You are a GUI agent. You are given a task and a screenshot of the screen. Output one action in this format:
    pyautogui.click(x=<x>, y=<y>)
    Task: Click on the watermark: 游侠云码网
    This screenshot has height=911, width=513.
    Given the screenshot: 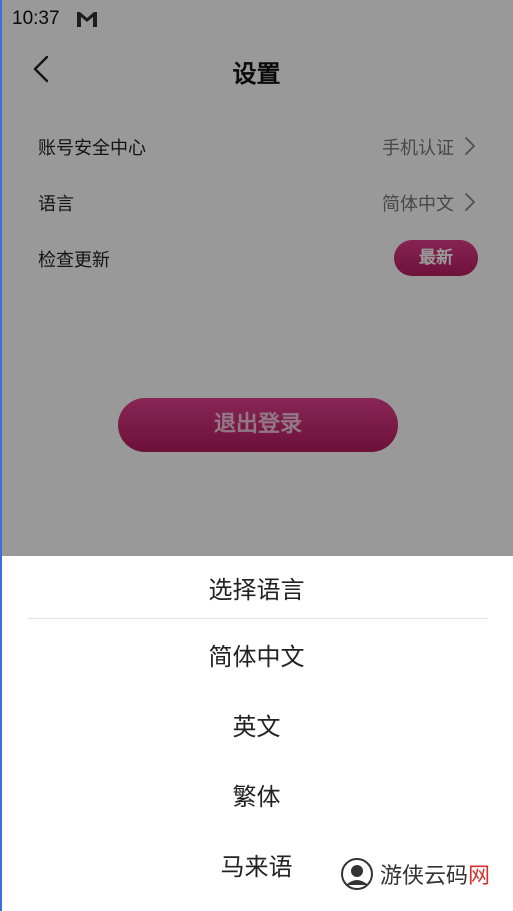 What is the action you would take?
    pyautogui.click(x=420, y=874)
    